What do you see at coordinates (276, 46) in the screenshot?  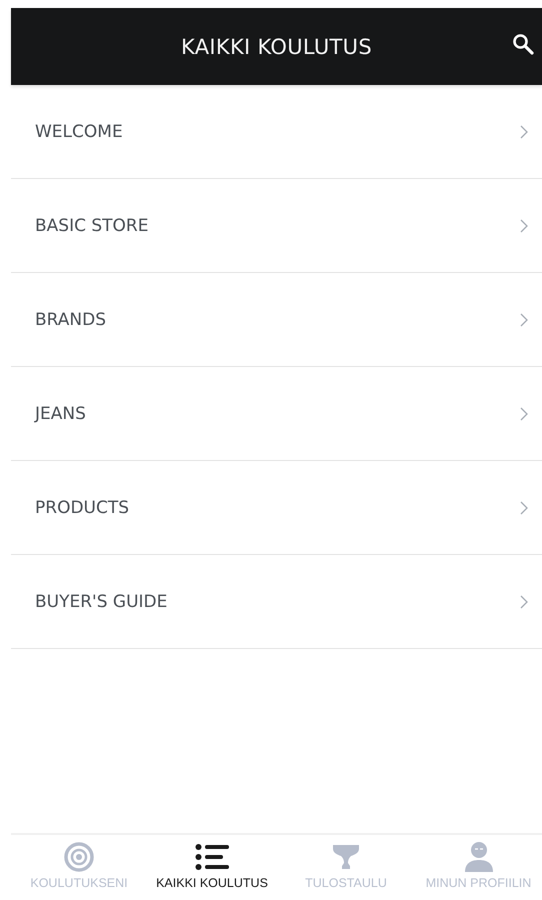 I see `screen-title: KAIKKI KOULUTUS` at bounding box center [276, 46].